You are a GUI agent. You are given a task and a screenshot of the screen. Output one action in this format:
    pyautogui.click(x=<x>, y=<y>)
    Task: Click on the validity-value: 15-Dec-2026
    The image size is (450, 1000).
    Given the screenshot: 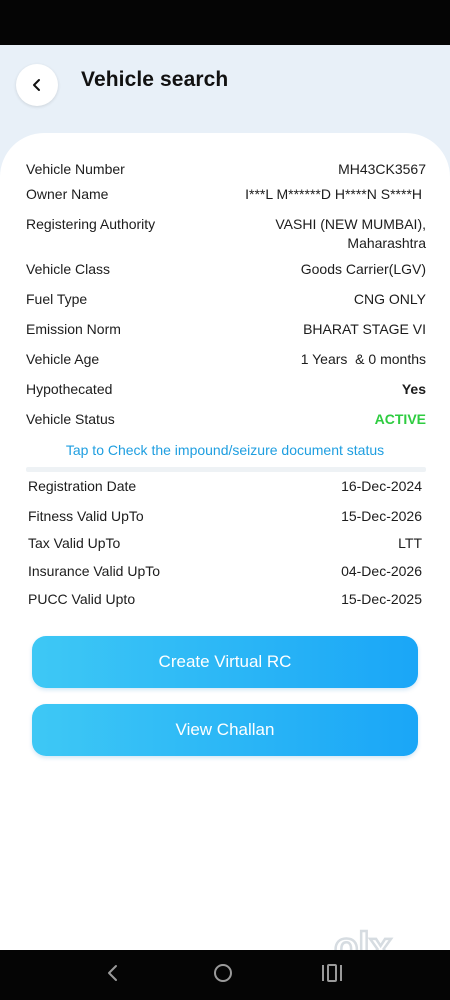 What is the action you would take?
    pyautogui.click(x=381, y=516)
    